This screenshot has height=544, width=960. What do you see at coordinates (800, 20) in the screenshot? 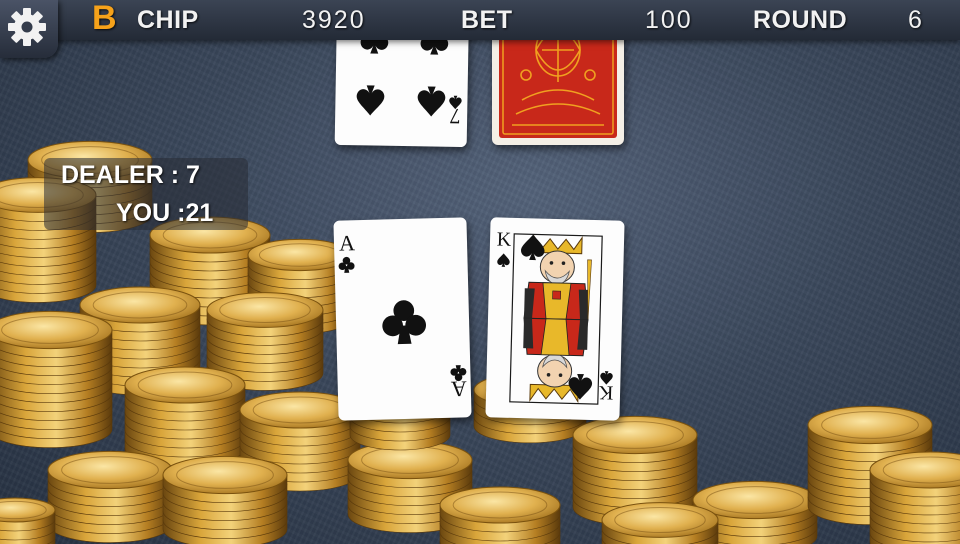
I see `round-label: ROUND` at bounding box center [800, 20].